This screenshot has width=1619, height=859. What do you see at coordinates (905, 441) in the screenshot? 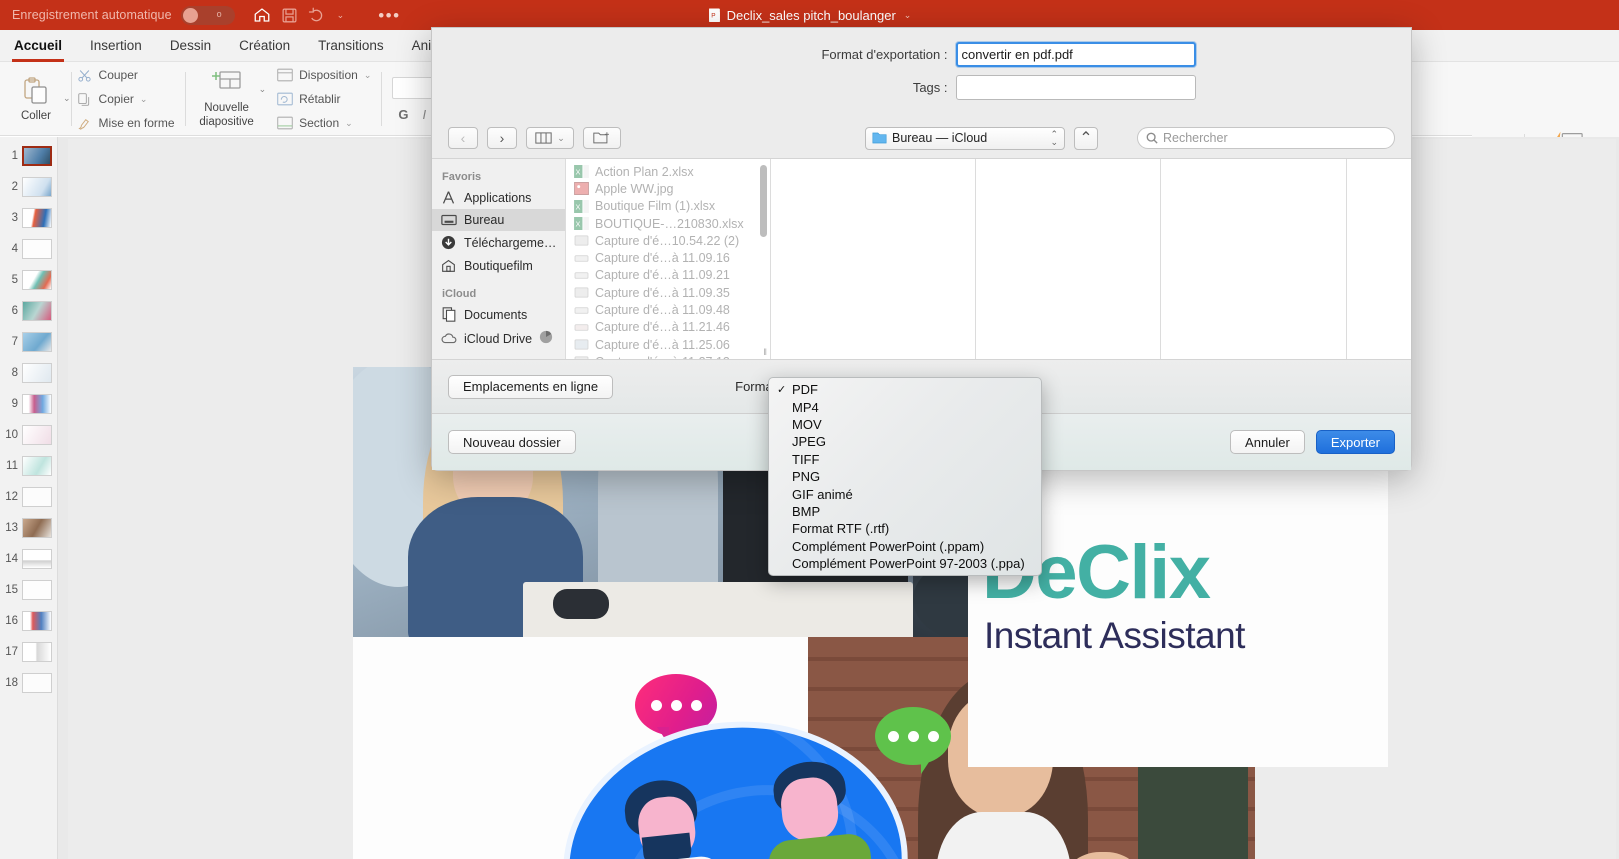
I see `menu-item-jpeg: JPEG` at bounding box center [905, 441].